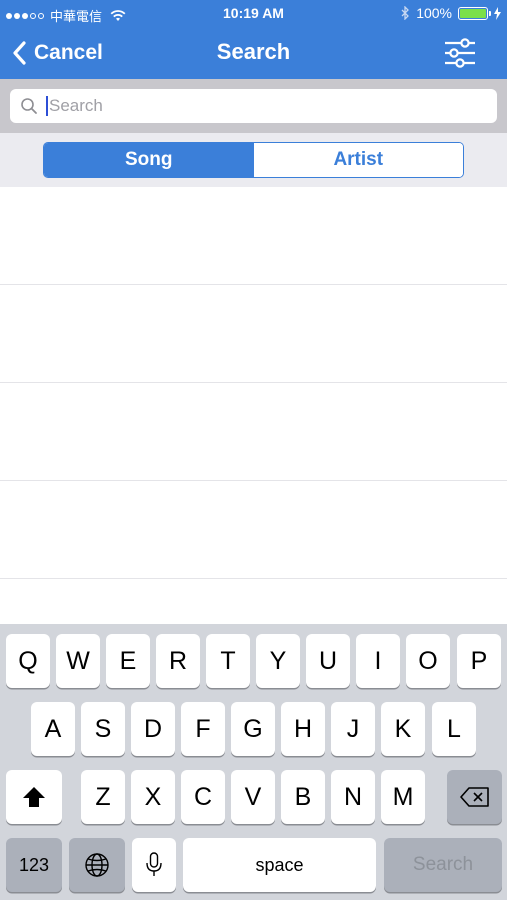 This screenshot has height=900, width=507. I want to click on cancel-label: Cancel, so click(68, 52).